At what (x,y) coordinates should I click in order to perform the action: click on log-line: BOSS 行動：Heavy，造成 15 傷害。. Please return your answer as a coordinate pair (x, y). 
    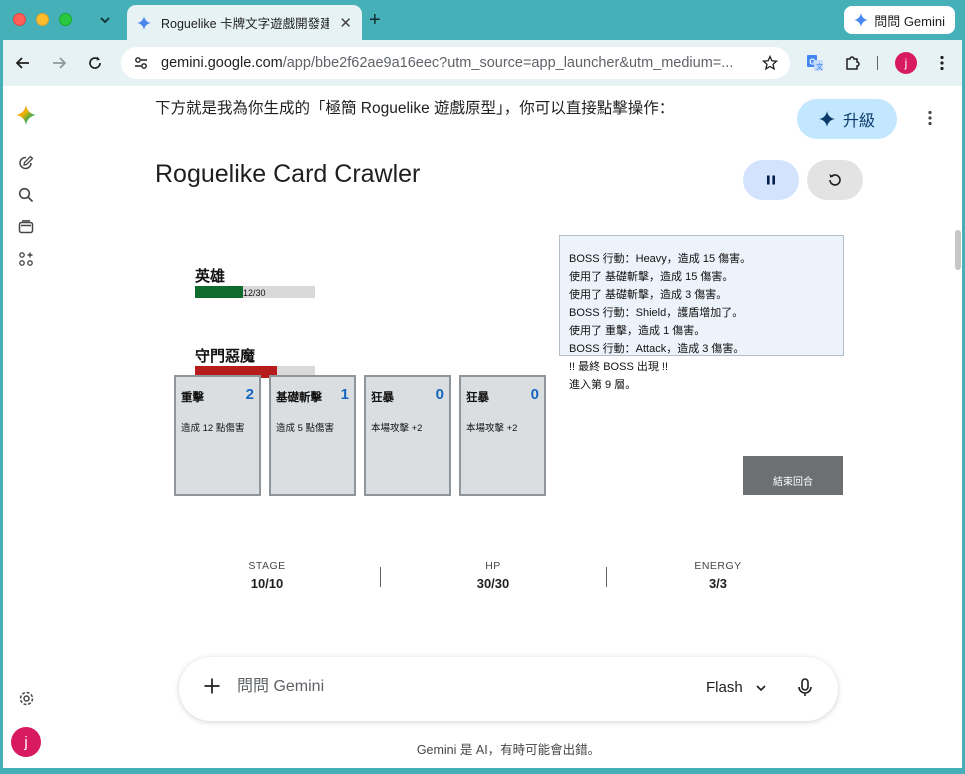
    Looking at the image, I should click on (660, 259).